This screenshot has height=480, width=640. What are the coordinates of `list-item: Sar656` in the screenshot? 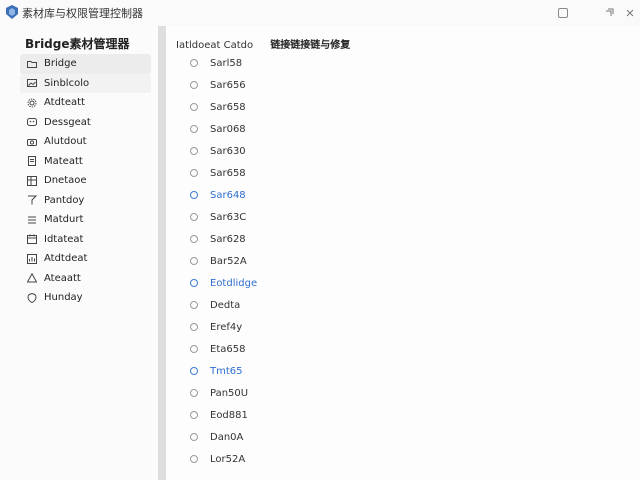 It's located at (290, 85).